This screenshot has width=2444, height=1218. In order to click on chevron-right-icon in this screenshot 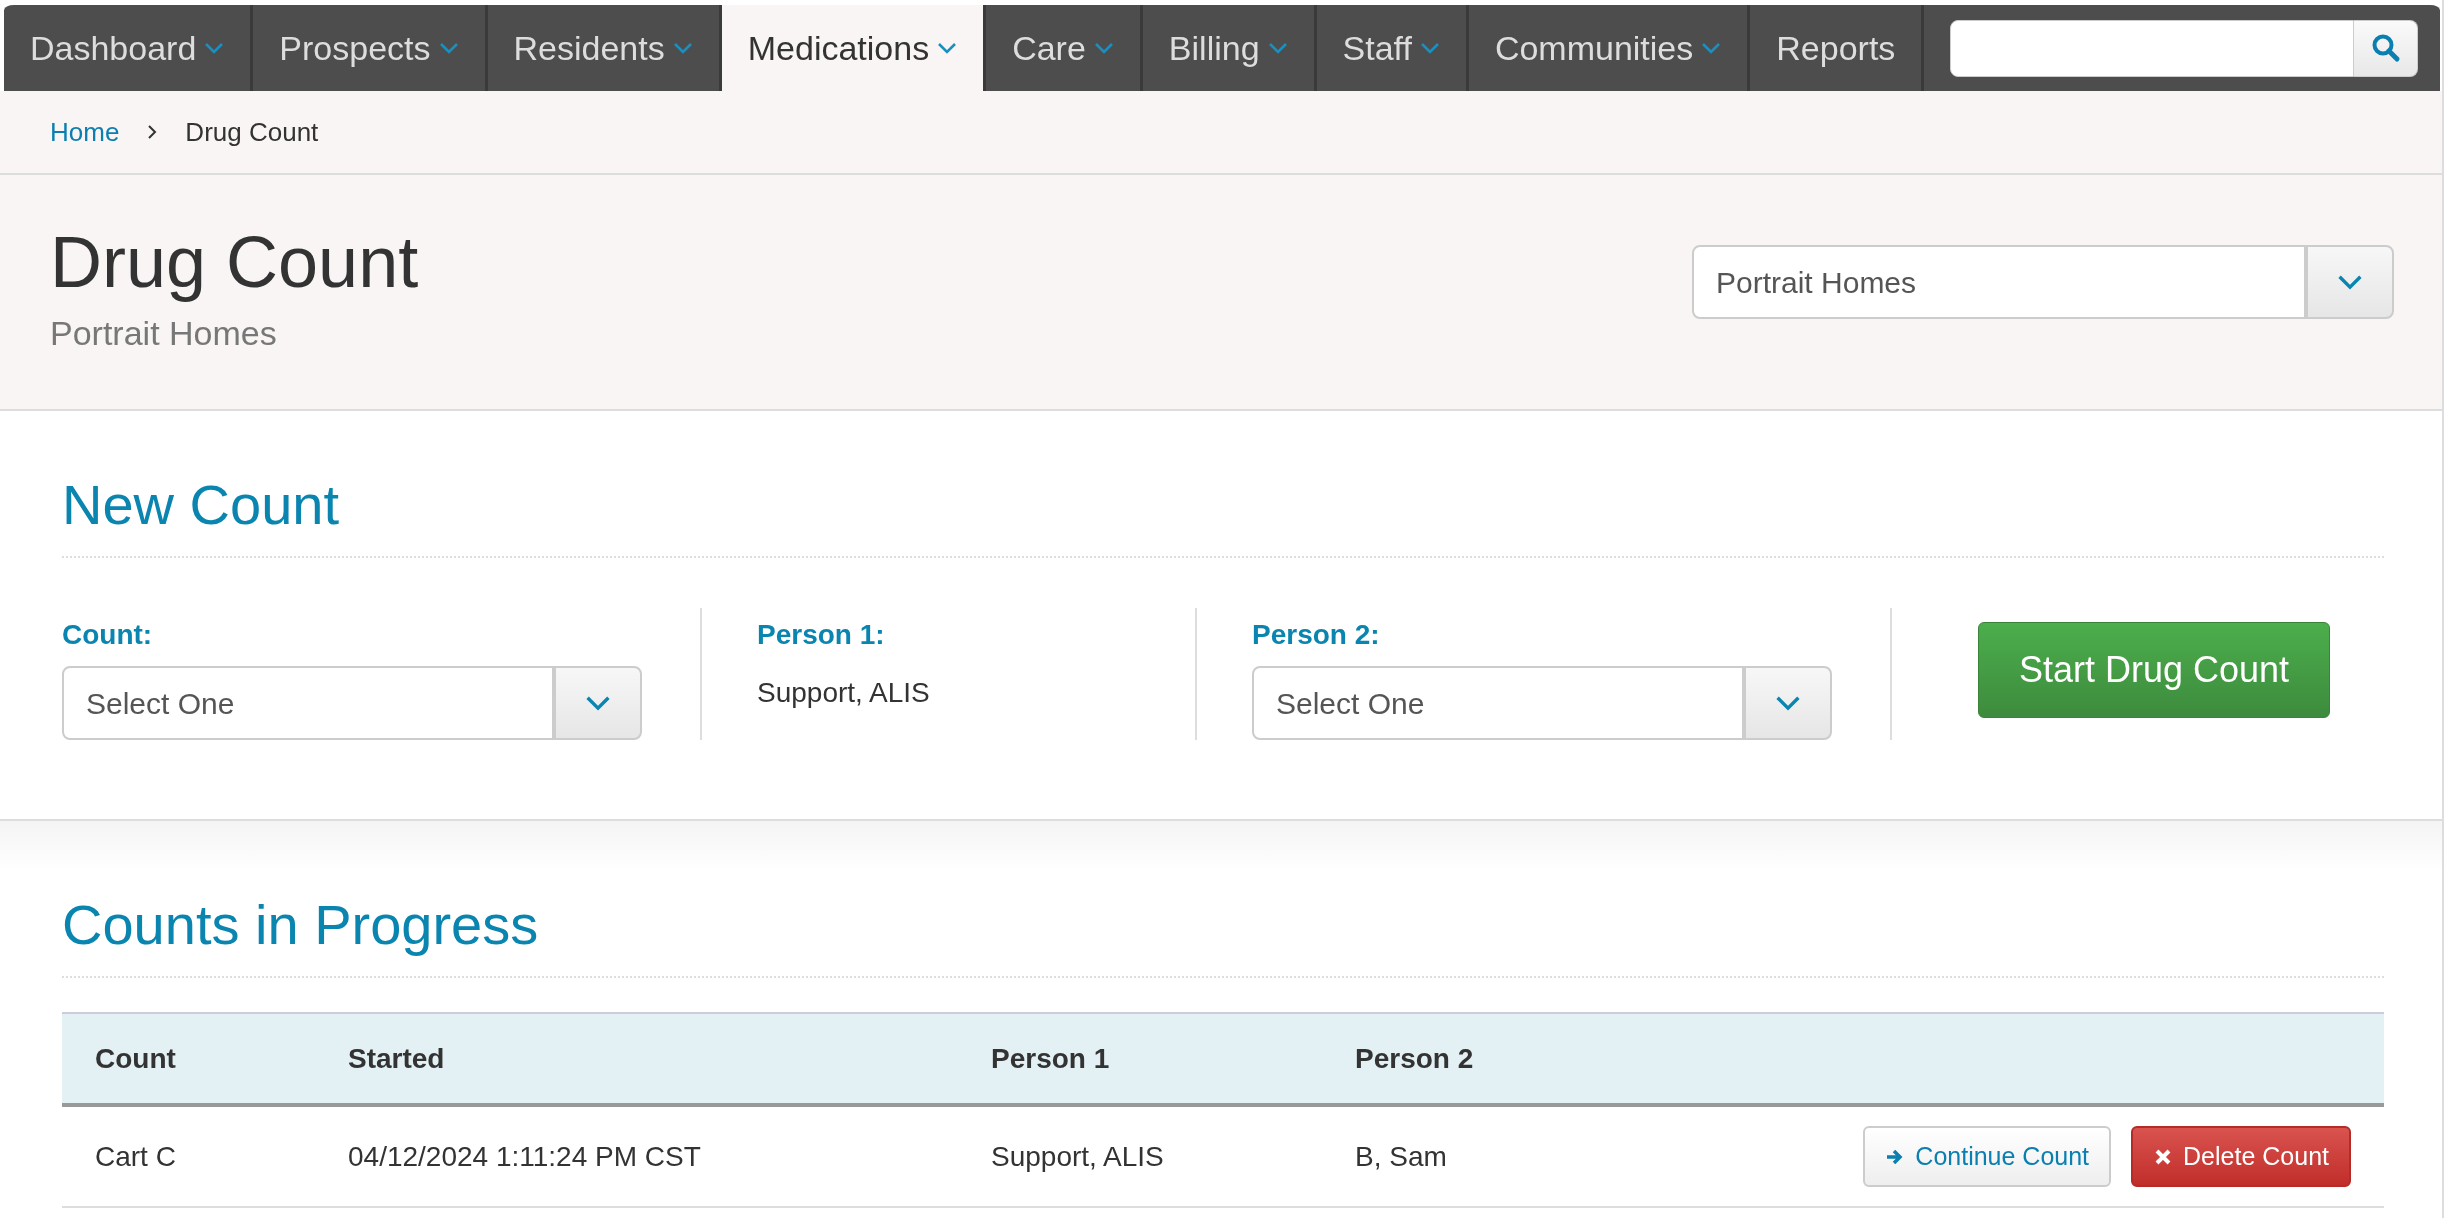, I will do `click(152, 132)`.